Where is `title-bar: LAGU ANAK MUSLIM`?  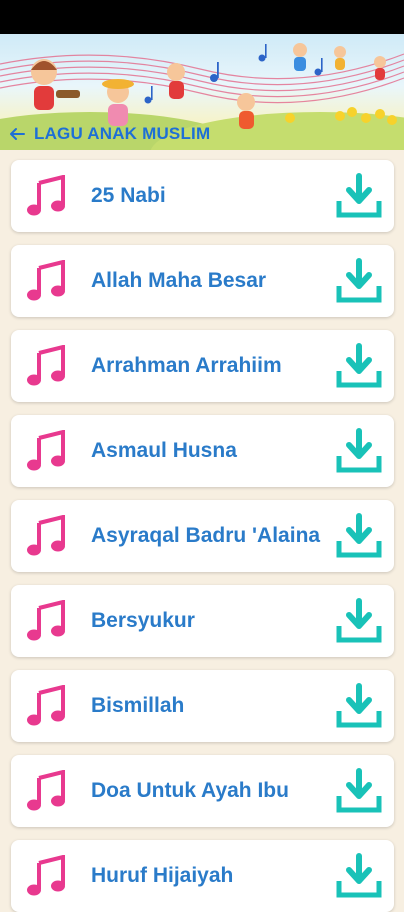
title-bar: LAGU ANAK MUSLIM is located at coordinates (202, 134).